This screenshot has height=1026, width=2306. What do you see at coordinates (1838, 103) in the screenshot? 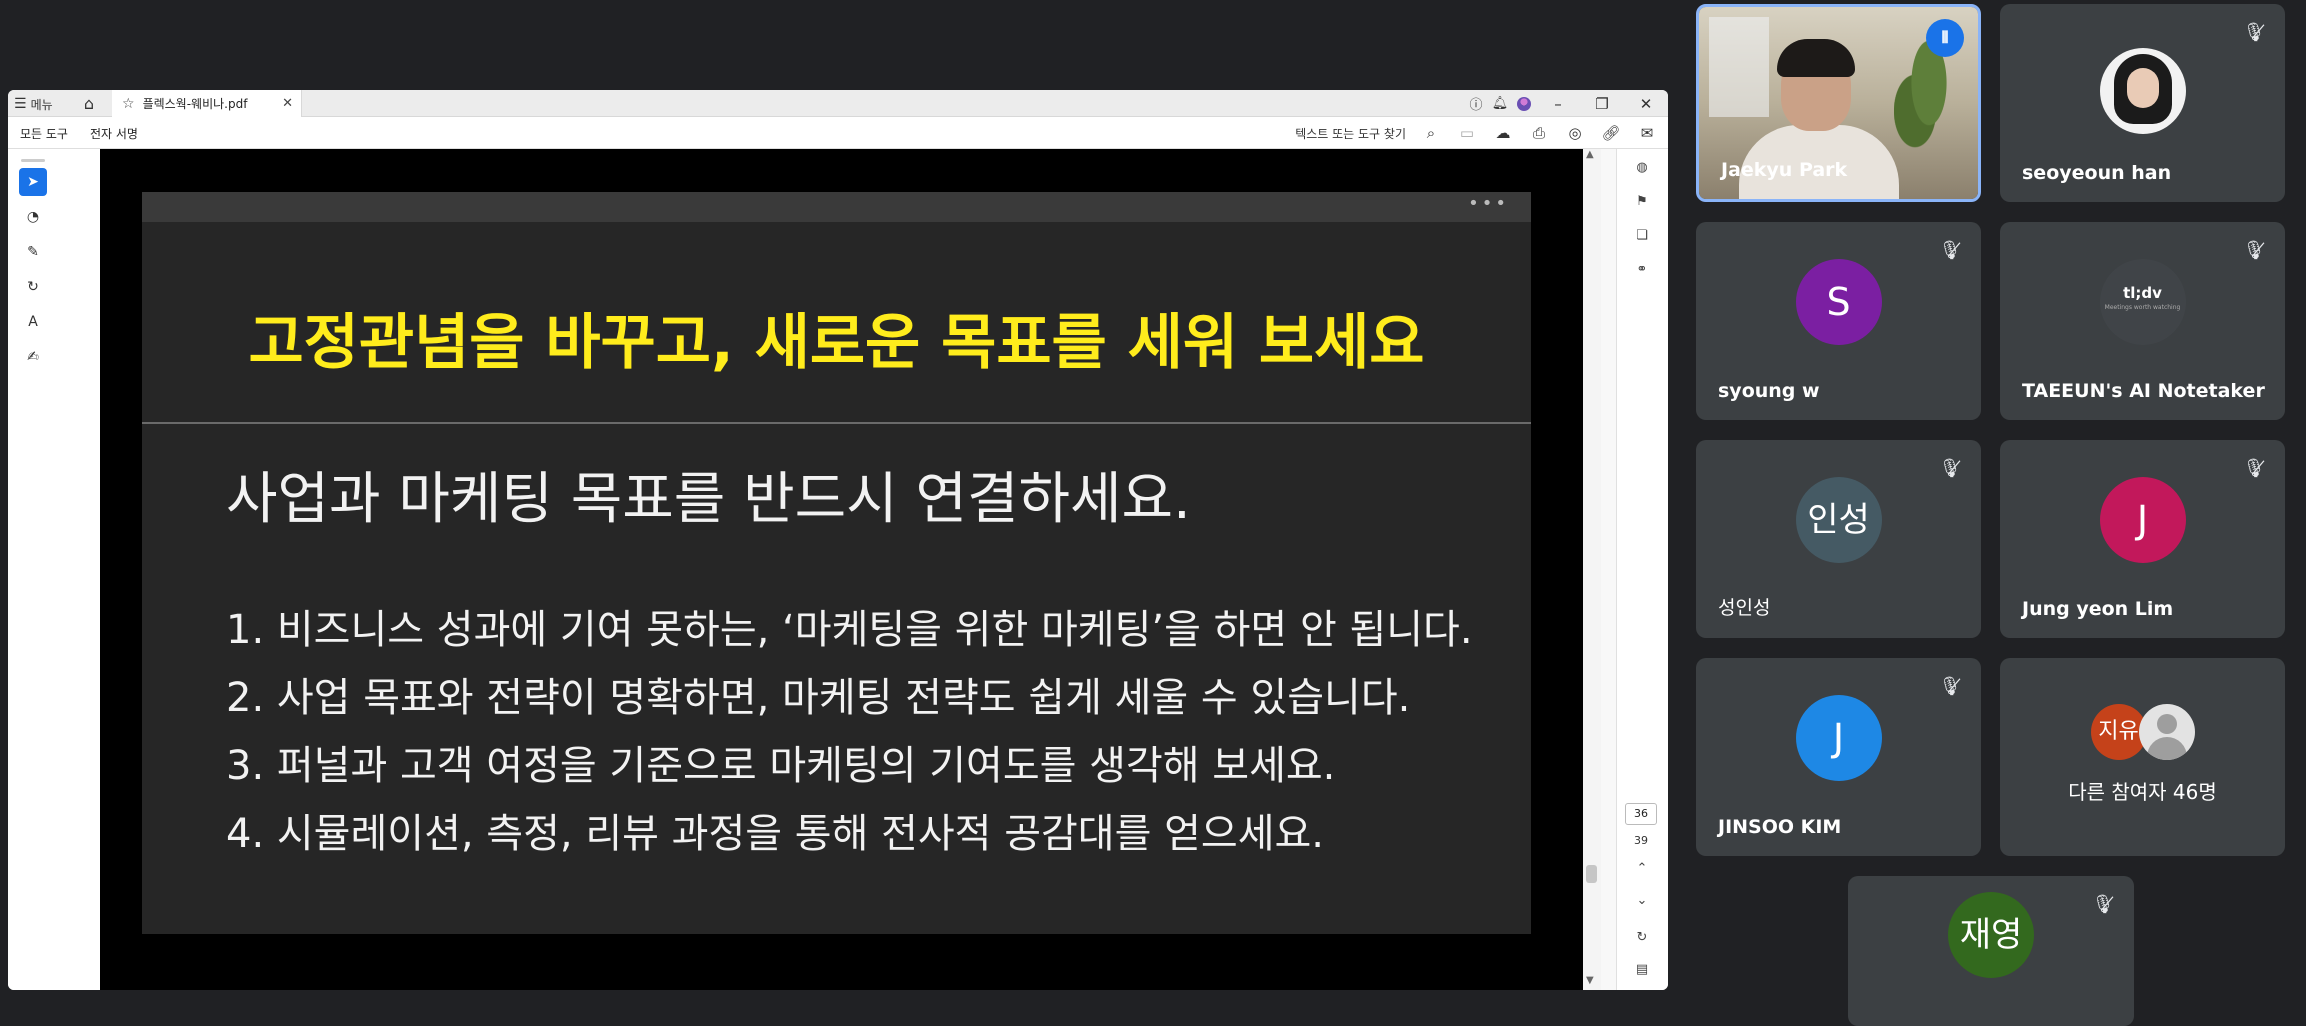
I see `participant-tile: ⦀ Jaekyu Park` at bounding box center [1838, 103].